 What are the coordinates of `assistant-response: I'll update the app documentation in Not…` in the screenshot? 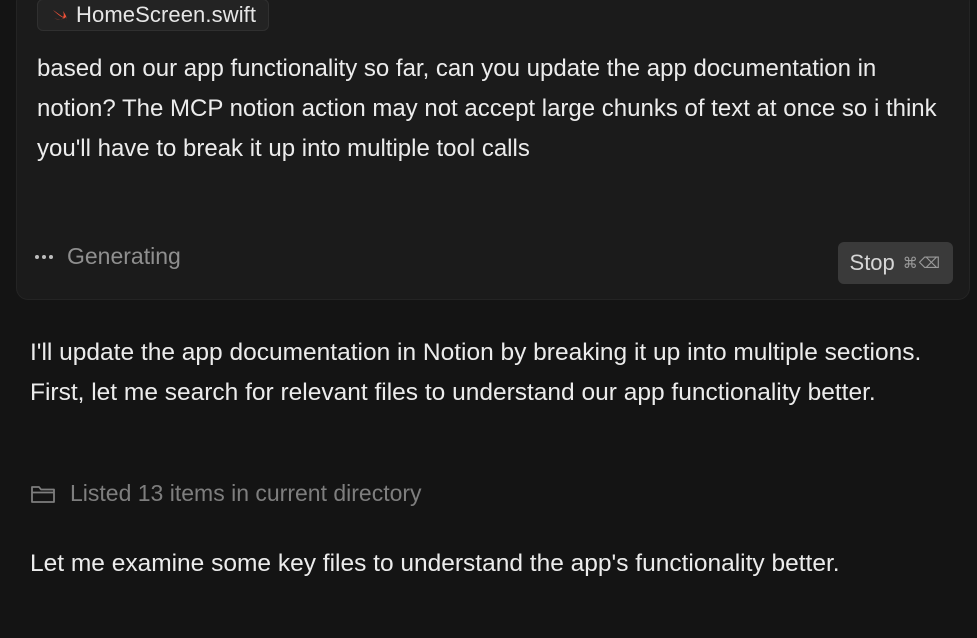 It's located at (495, 372).